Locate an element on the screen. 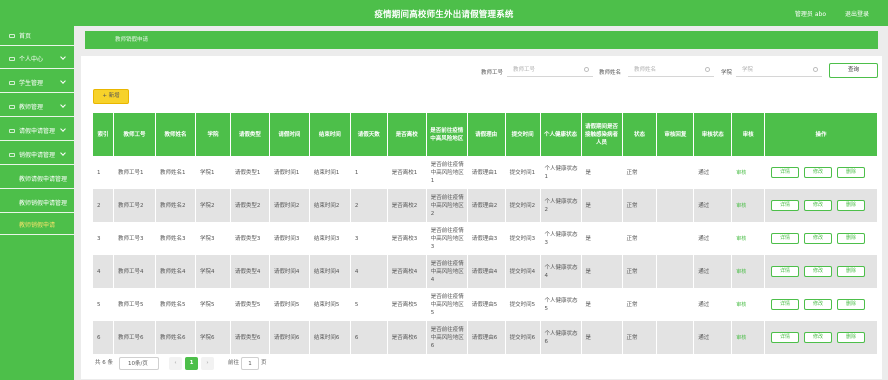 The width and height of the screenshot is (888, 380). table-cell: 是否前往疫情中高风险地区4 is located at coordinates (447, 271).